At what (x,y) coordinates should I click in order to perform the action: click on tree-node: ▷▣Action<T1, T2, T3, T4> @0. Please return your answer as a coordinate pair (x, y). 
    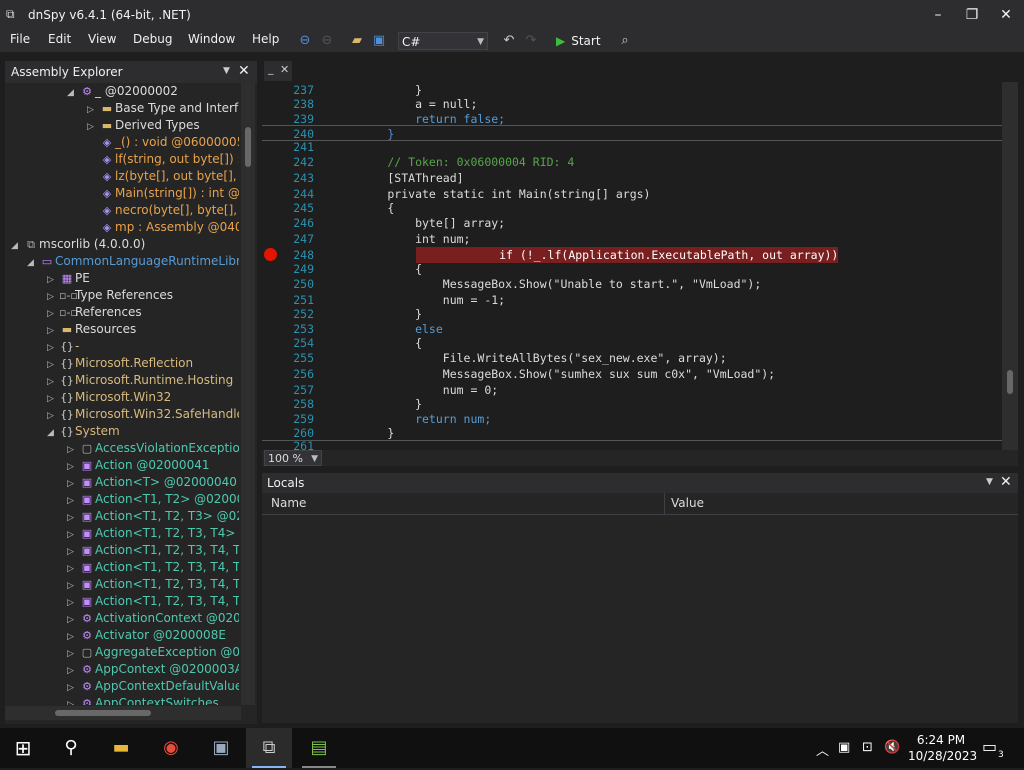
    Looking at the image, I should click on (153, 533).